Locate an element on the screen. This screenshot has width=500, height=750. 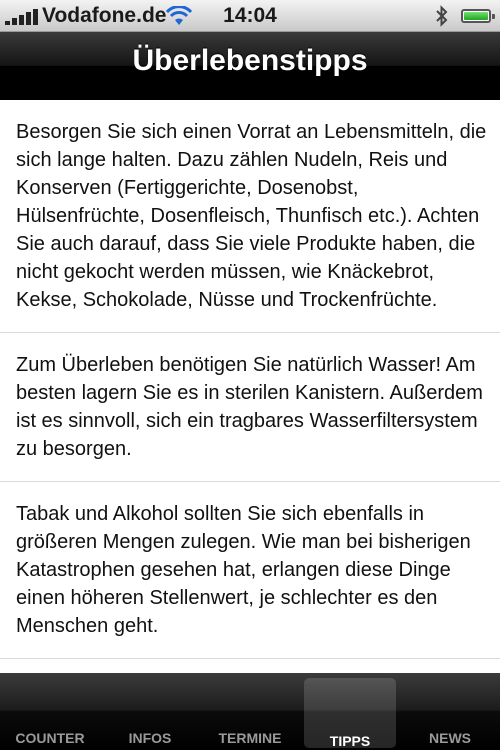
tab-tipps-label: TIPPS is located at coordinates (350, 741).